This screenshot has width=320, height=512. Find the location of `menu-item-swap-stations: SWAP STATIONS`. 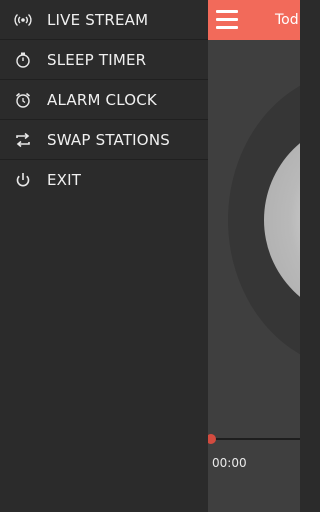

menu-item-swap-stations: SWAP STATIONS is located at coordinates (104, 140).